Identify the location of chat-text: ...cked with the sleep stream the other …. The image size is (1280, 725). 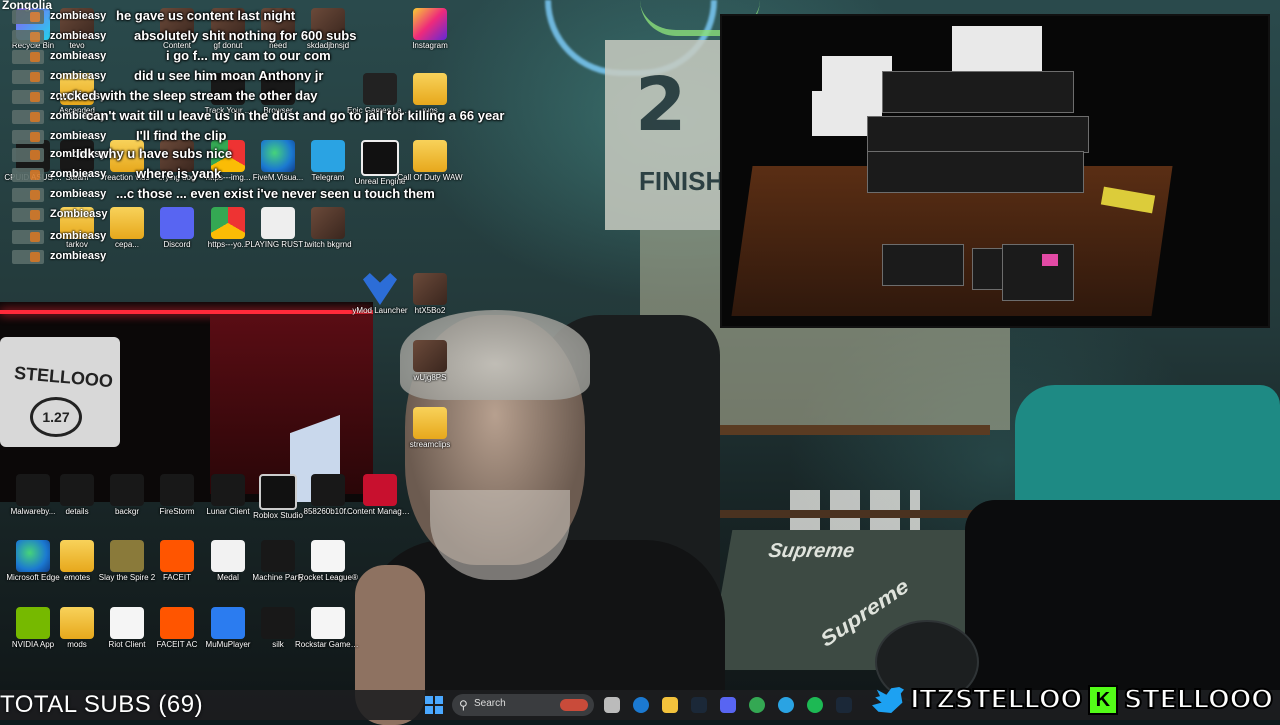
(187, 95).